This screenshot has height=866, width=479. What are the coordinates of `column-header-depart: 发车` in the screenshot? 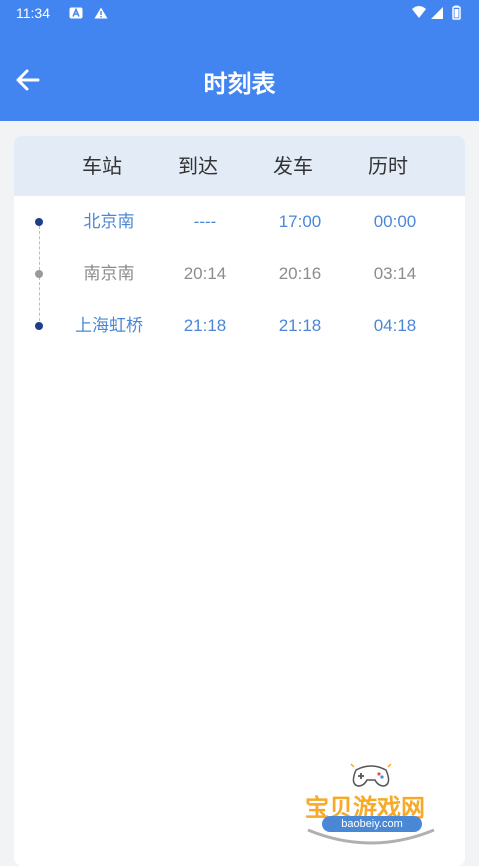 It's located at (293, 166).